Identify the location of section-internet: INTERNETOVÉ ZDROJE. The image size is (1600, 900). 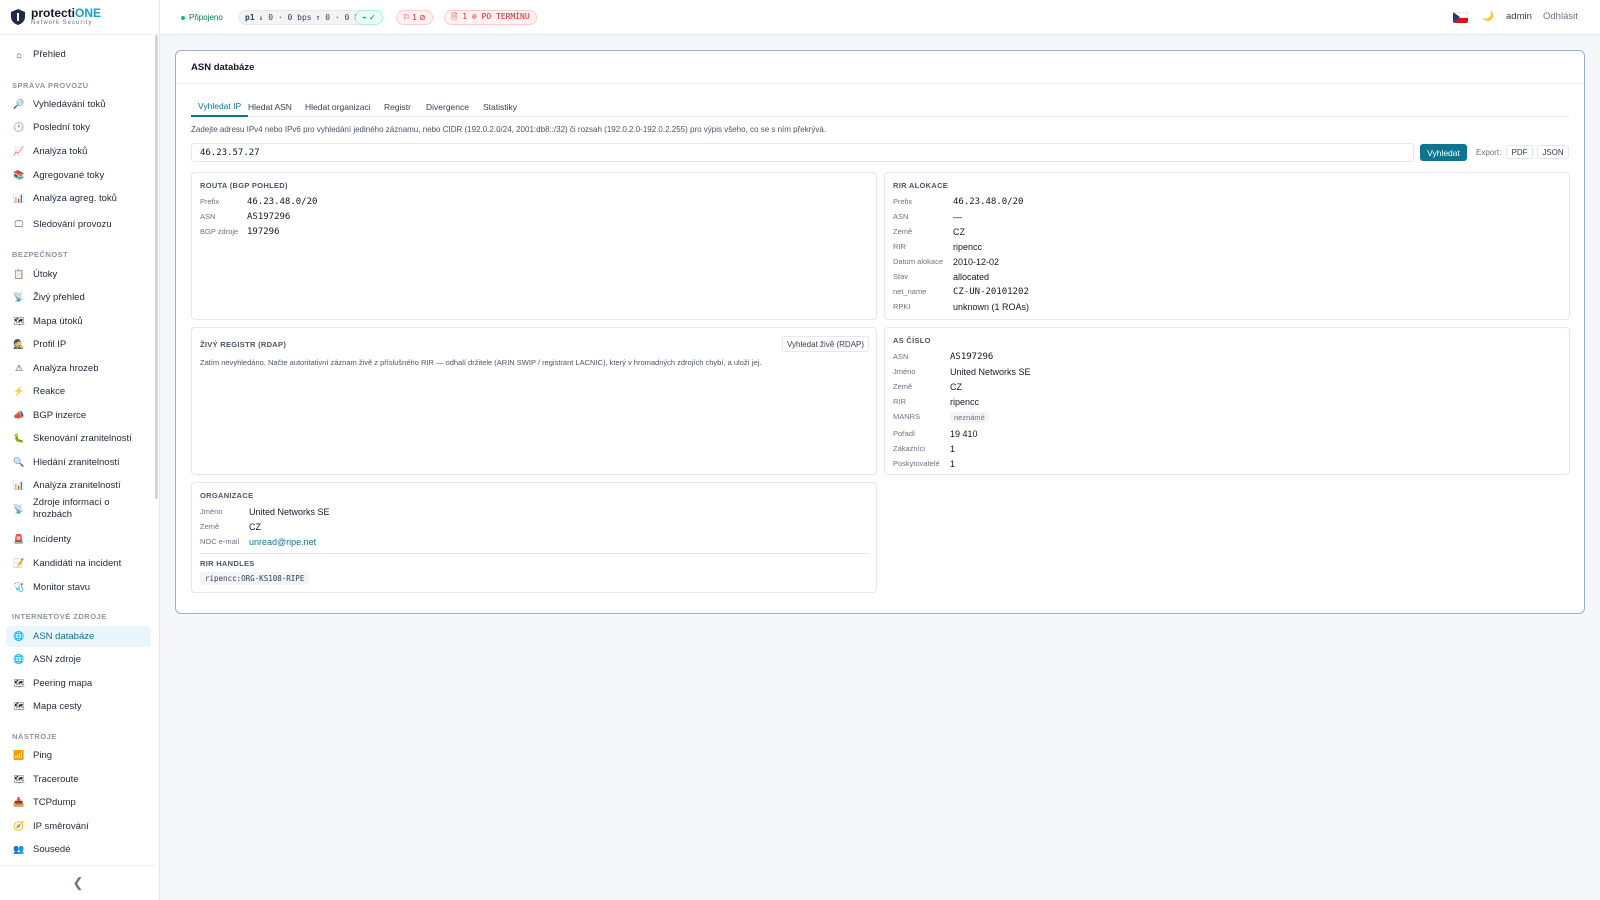
(59, 616).